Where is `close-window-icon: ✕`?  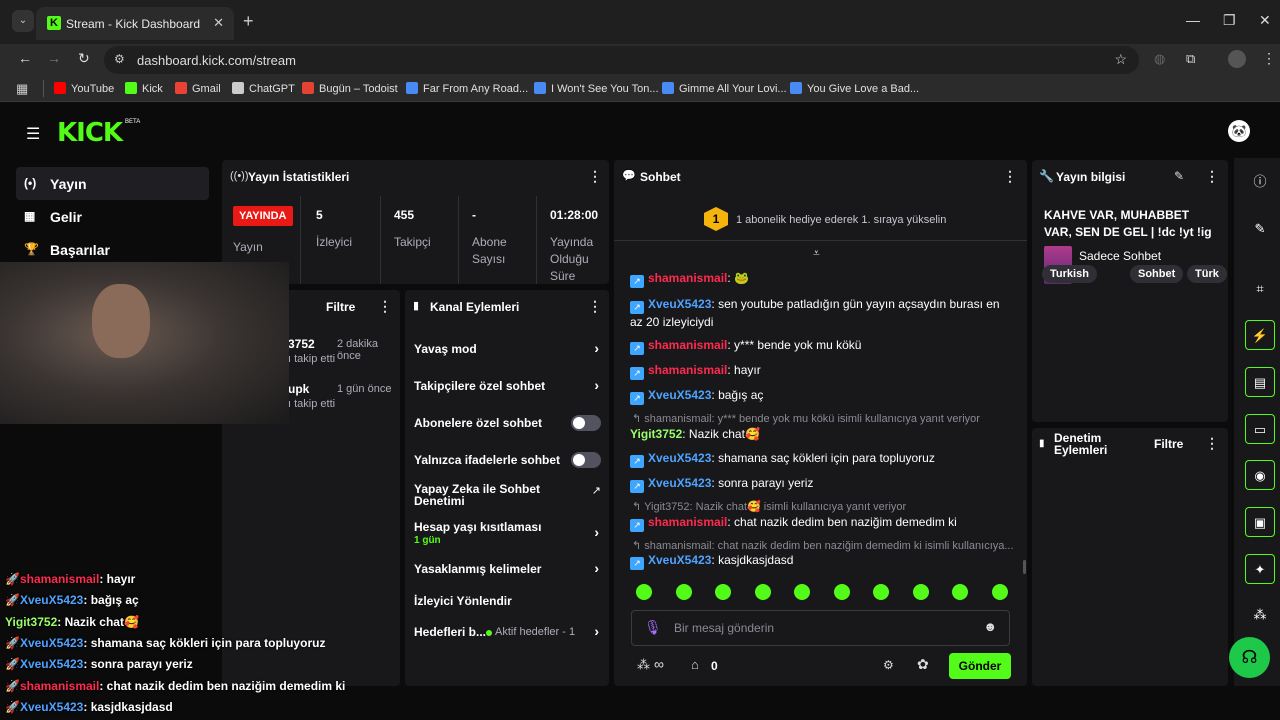 close-window-icon: ✕ is located at coordinates (1265, 20).